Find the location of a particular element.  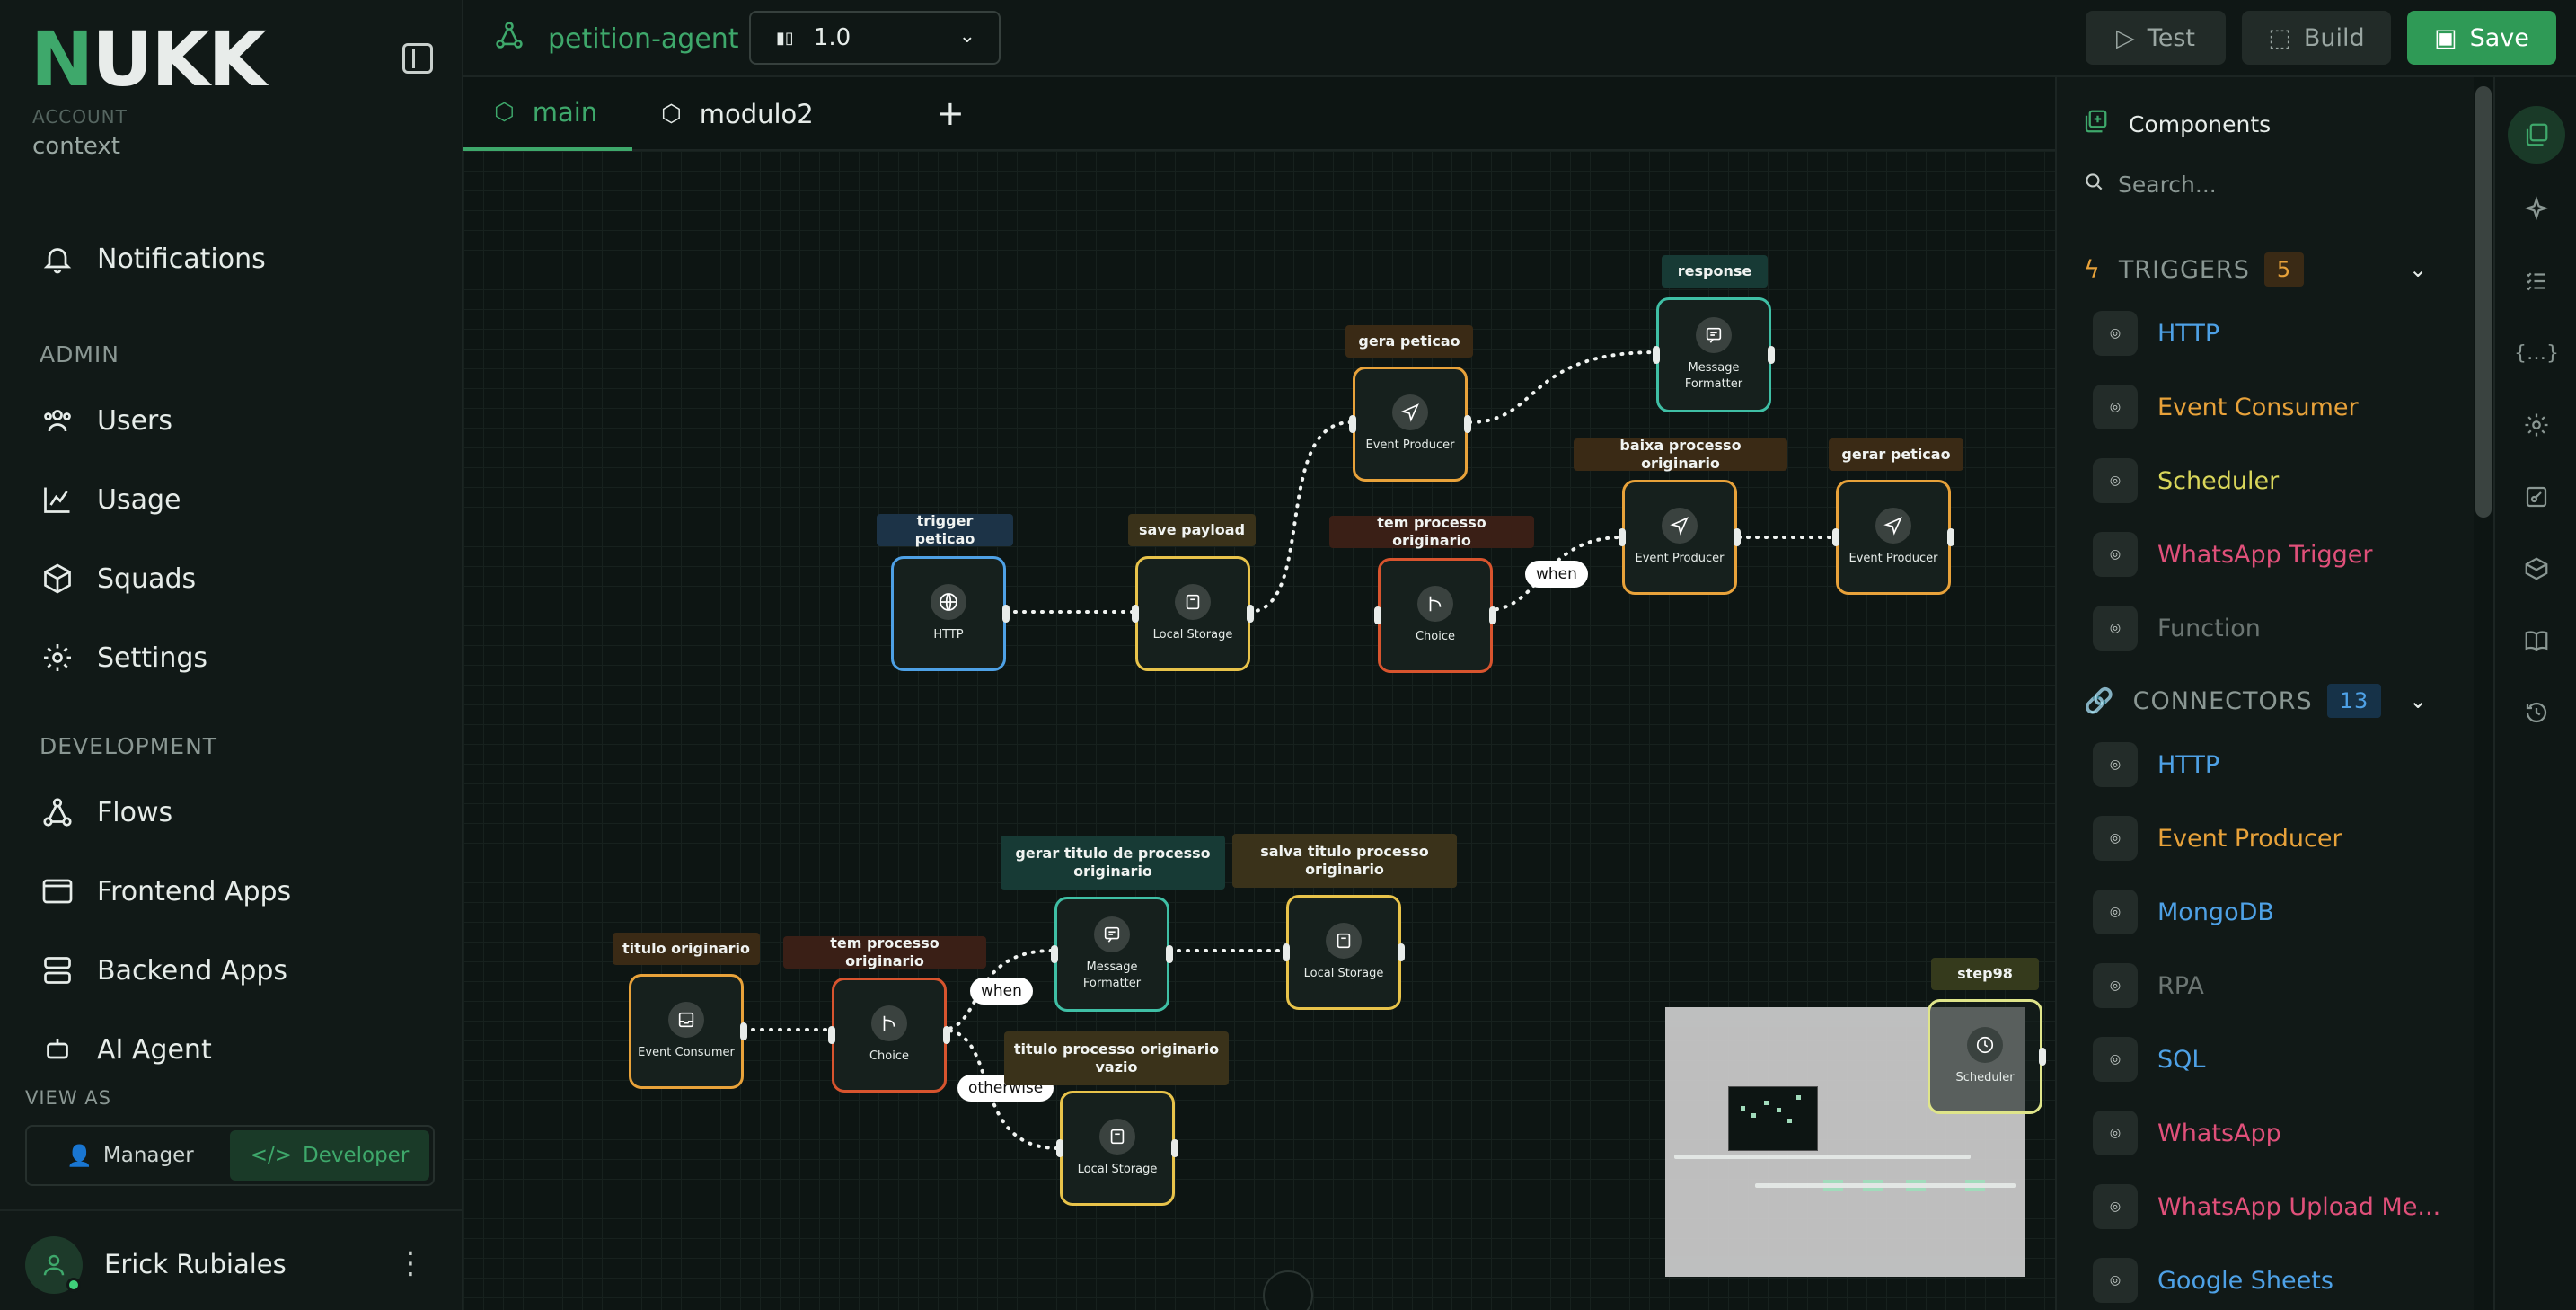

panel-scrollbar is located at coordinates (2483, 302).